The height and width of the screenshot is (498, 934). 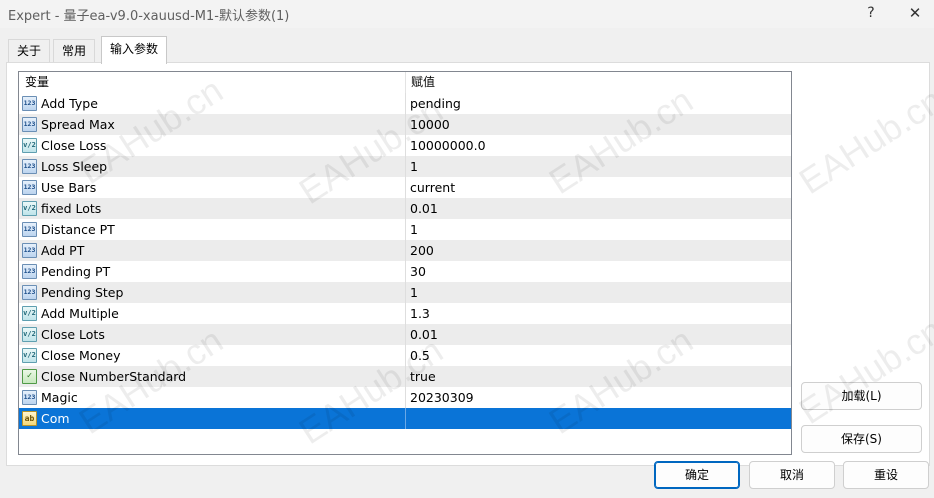 What do you see at coordinates (76, 271) in the screenshot?
I see `parameter-name: Pending PT` at bounding box center [76, 271].